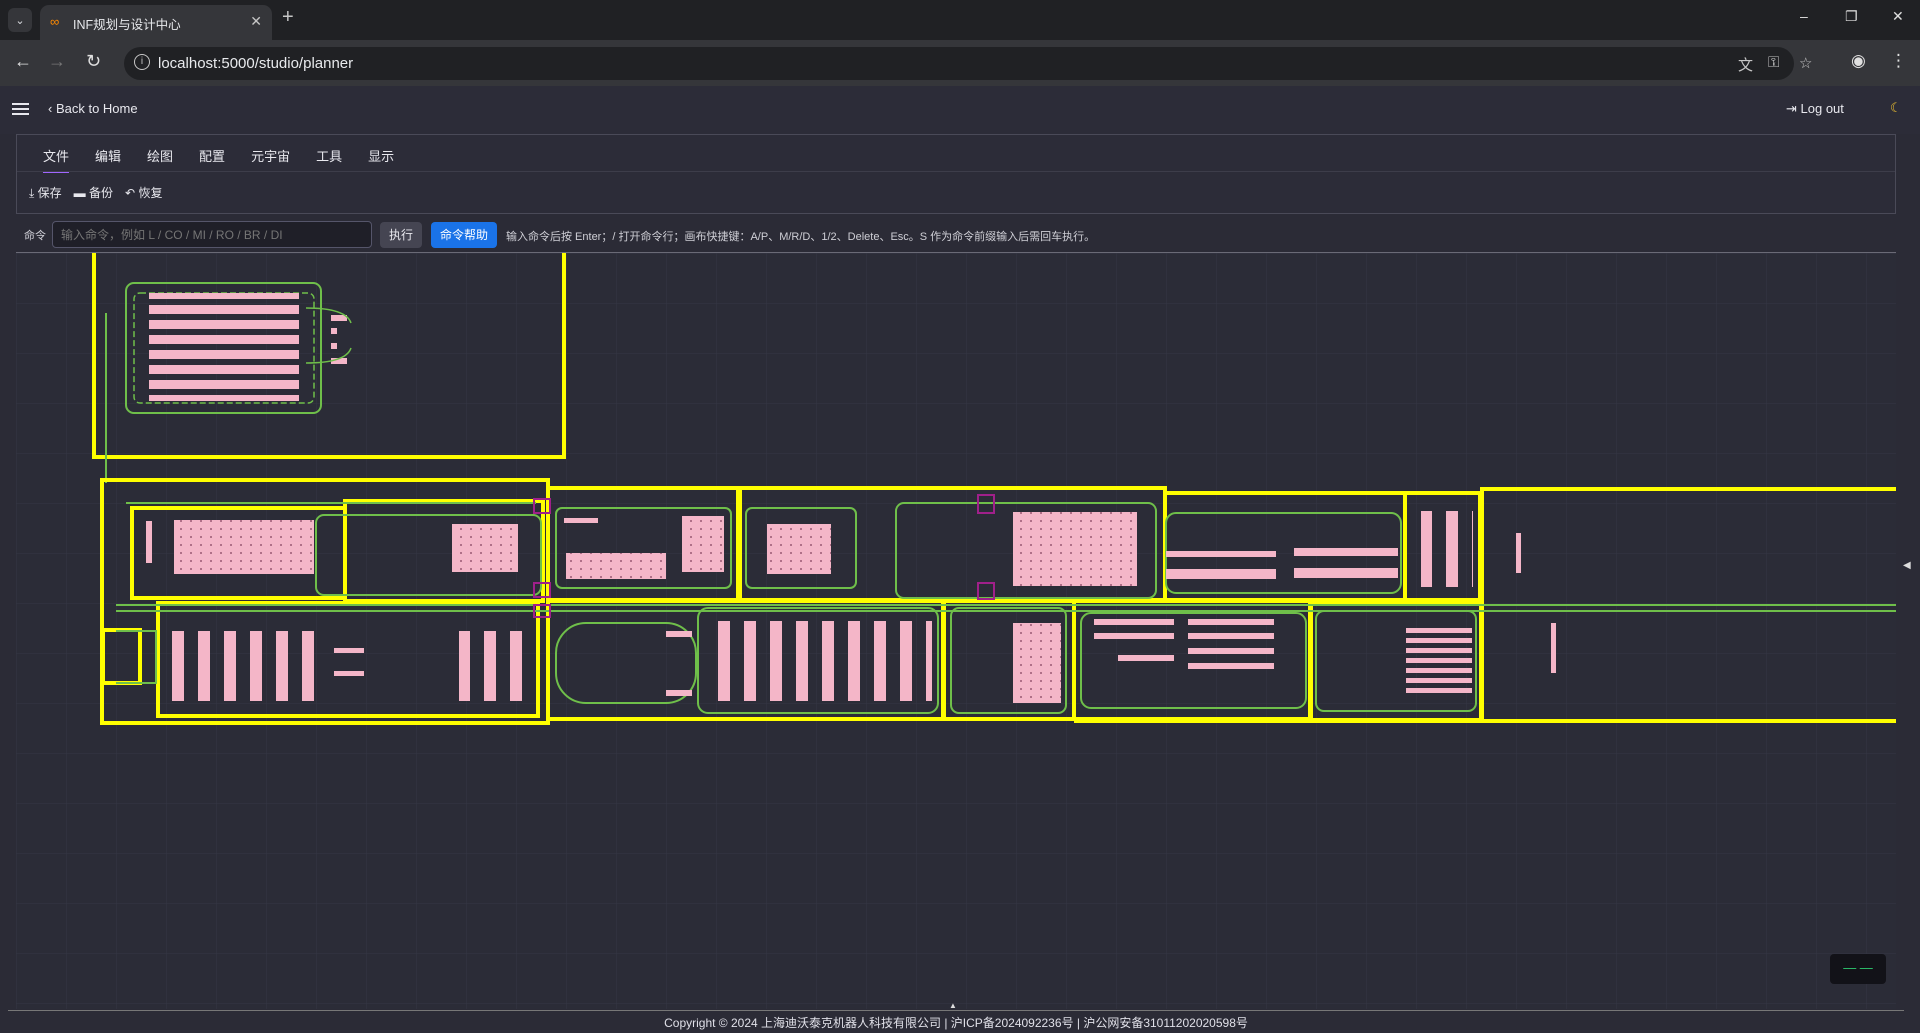 The image size is (1920, 1033). Describe the element at coordinates (329, 153) in the screenshot. I see `tab-tools: 工具` at that location.